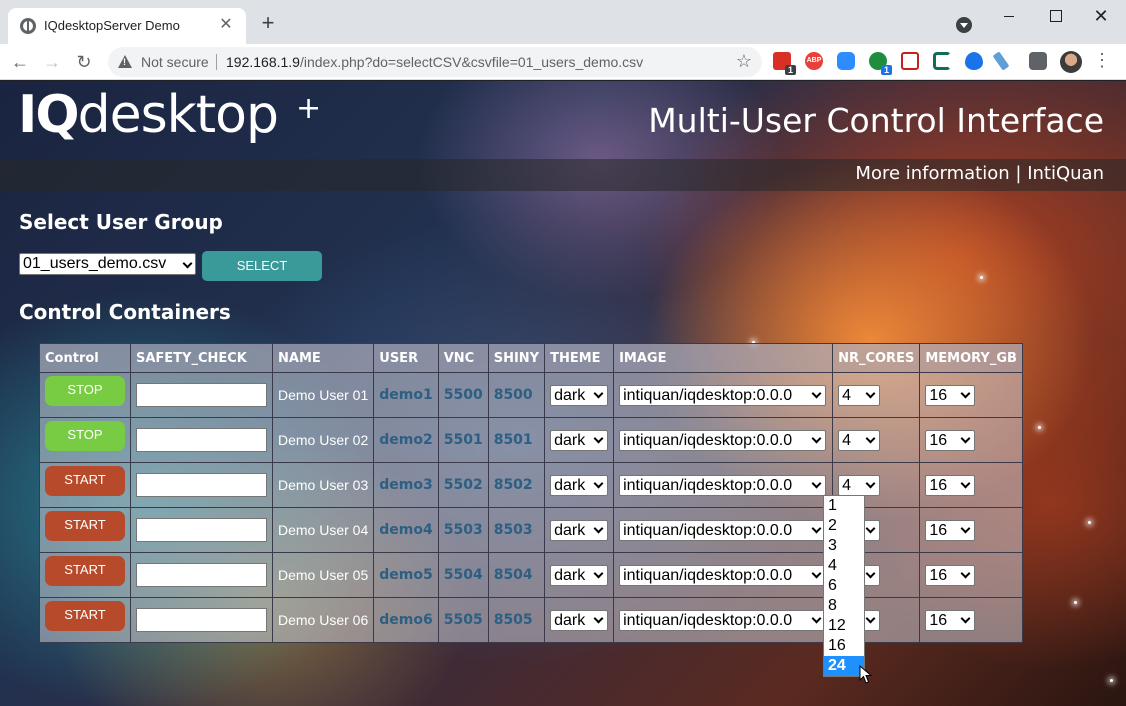 This screenshot has width=1126, height=706. What do you see at coordinates (84, 62) in the screenshot?
I see `reload-icon: ↻` at bounding box center [84, 62].